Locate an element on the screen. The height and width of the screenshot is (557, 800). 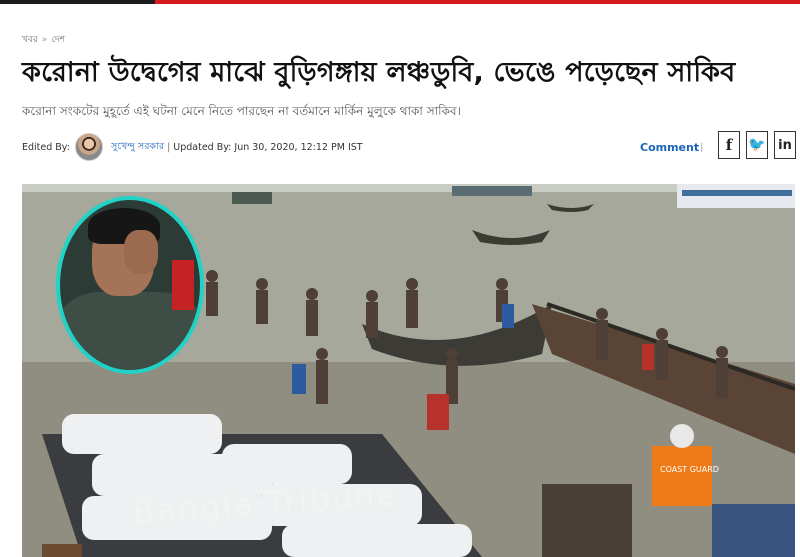
linkedin-share-button: in is located at coordinates (785, 145).